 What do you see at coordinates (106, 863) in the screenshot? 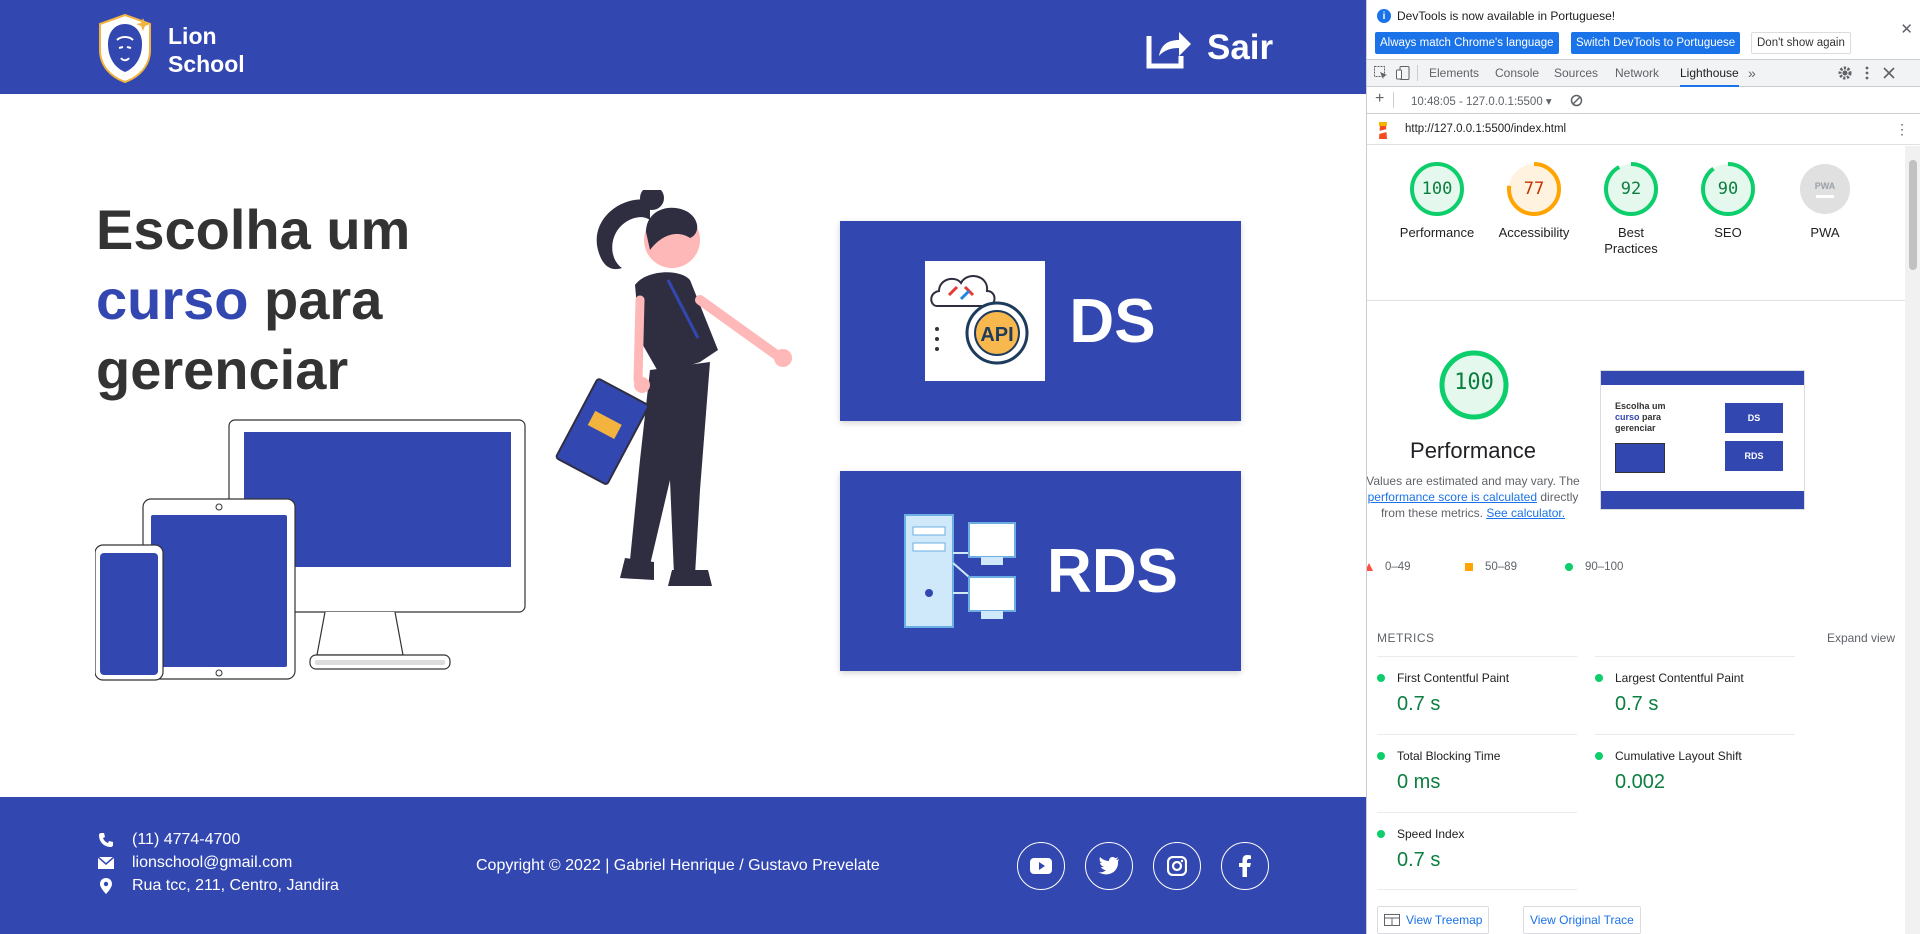
I see `envelope-icon` at bounding box center [106, 863].